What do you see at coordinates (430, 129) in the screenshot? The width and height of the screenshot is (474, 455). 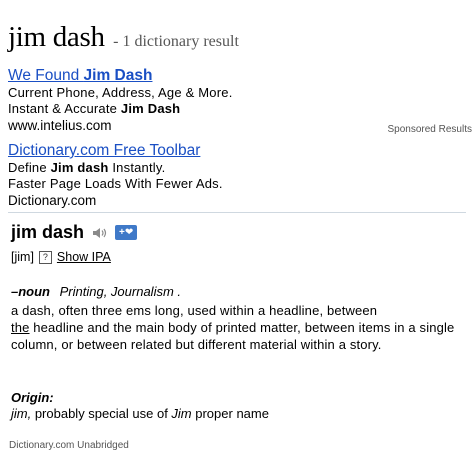 I see `sponsored-label: Sponsored Results` at bounding box center [430, 129].